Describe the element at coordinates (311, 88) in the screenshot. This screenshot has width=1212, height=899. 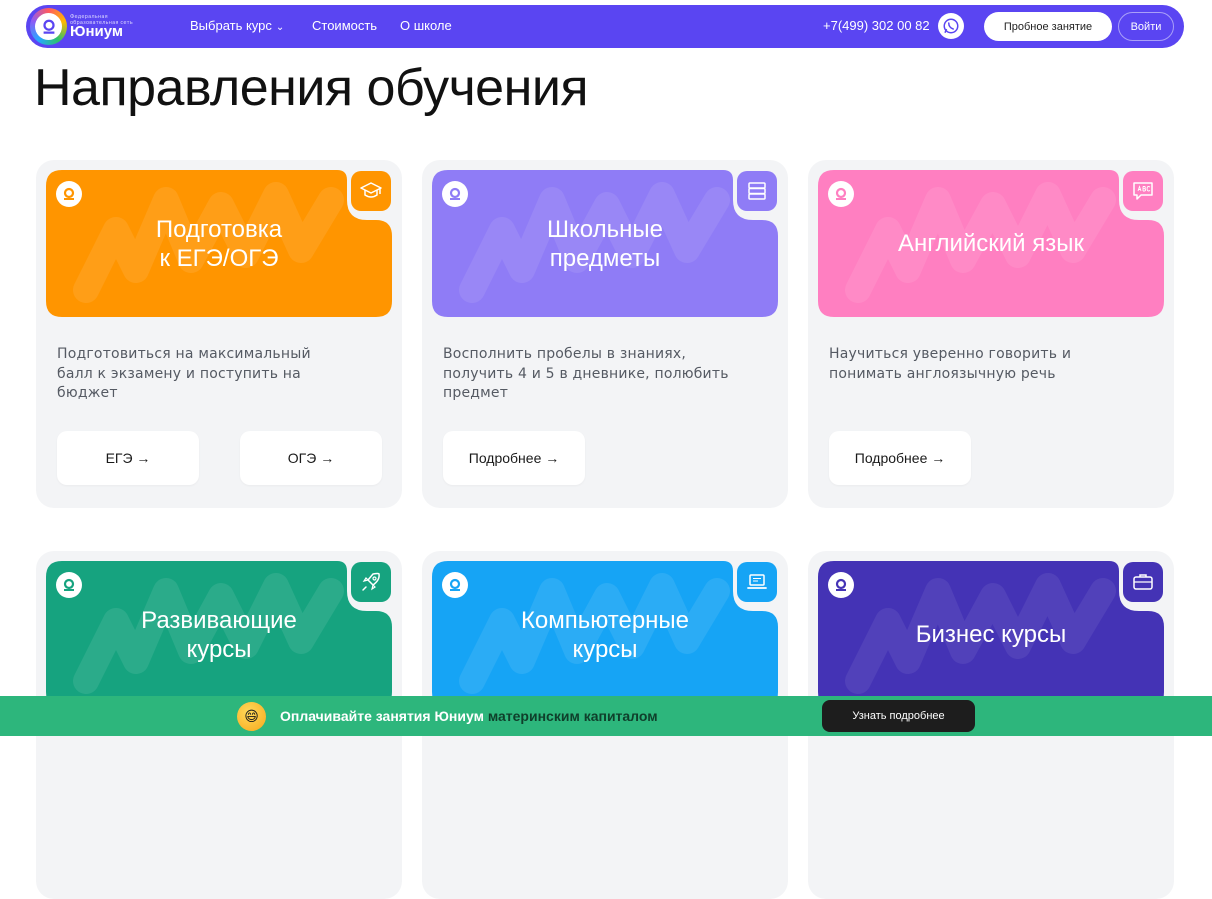
I see `page-title: Направления обучения` at that location.